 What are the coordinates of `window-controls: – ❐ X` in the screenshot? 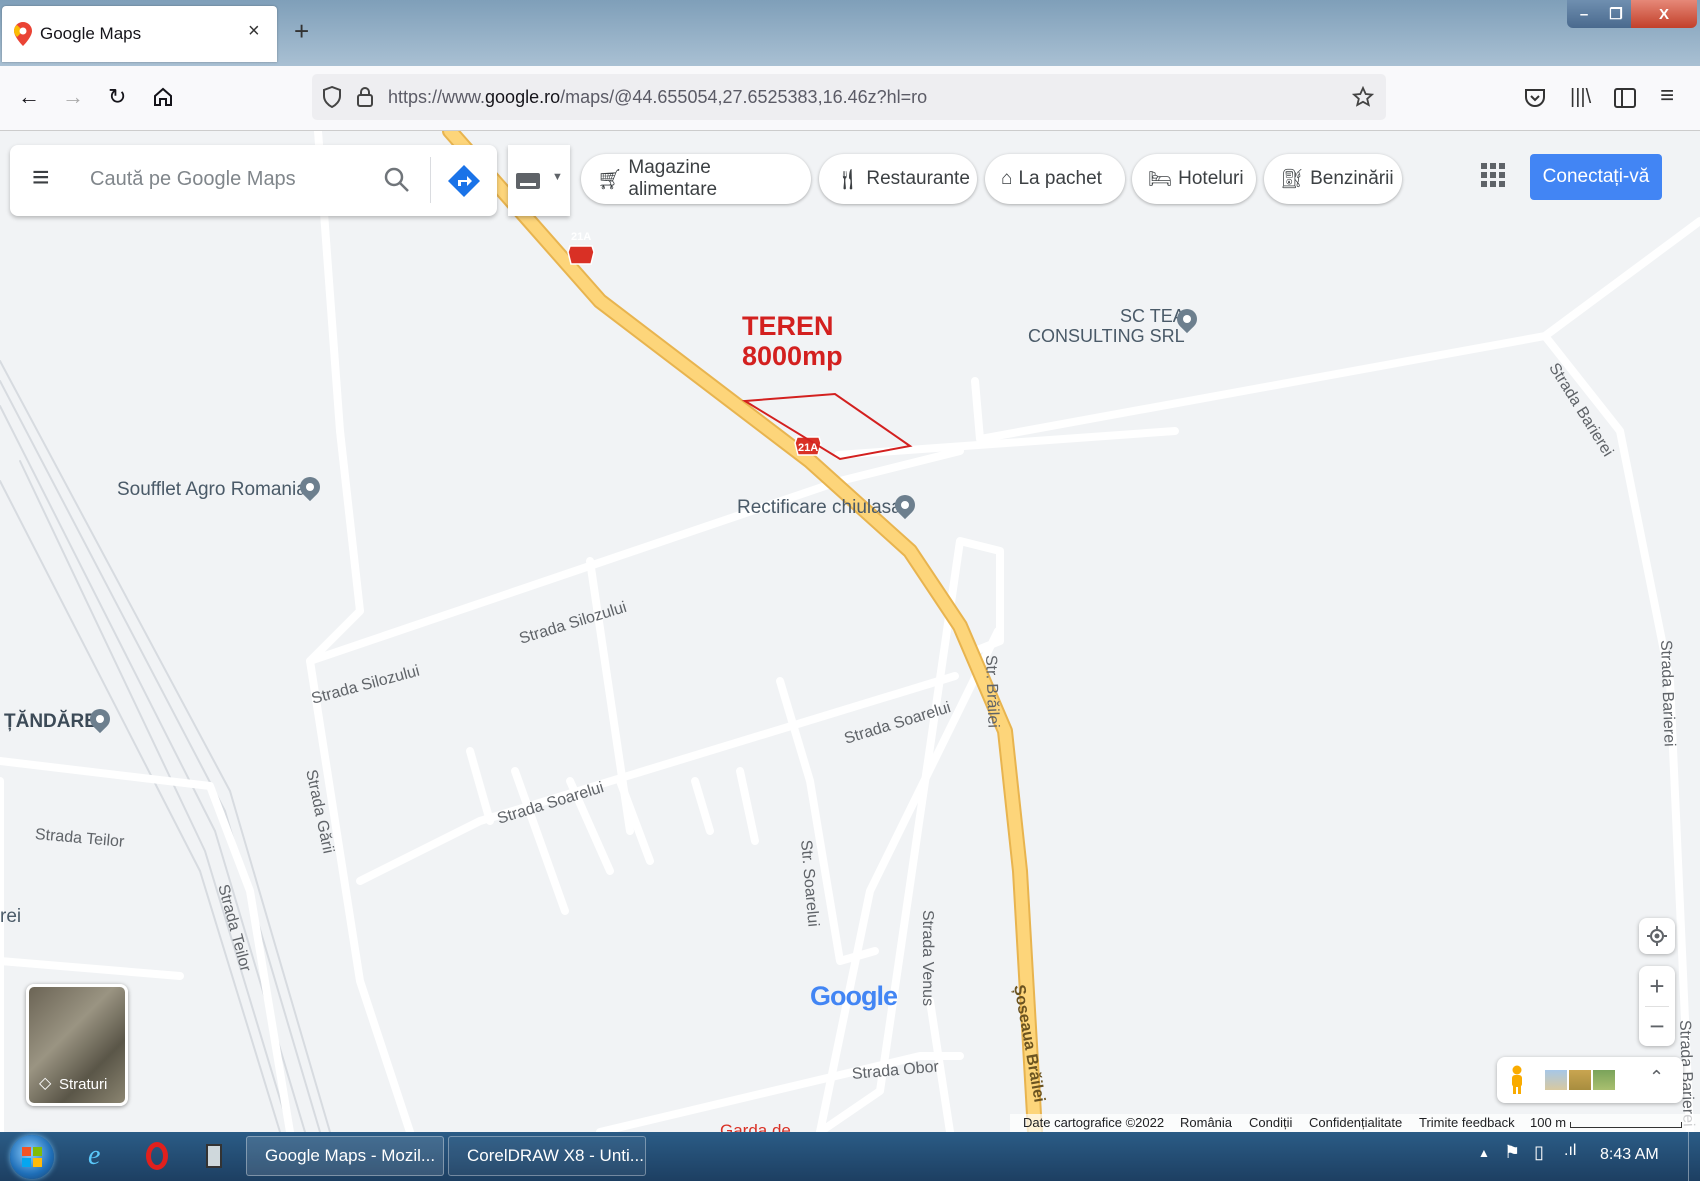 It's located at (1632, 14).